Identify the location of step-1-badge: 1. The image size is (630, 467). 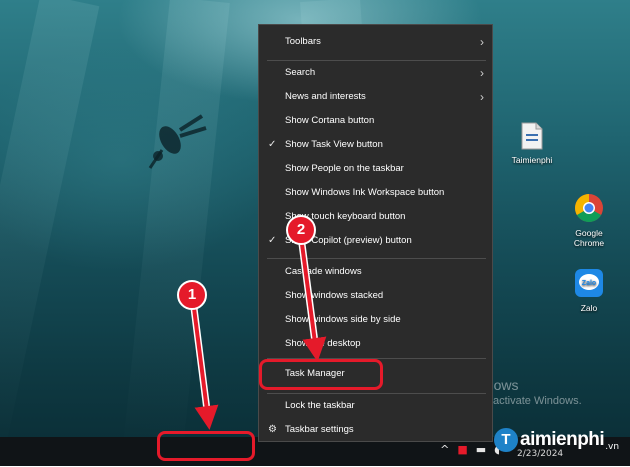
(192, 295).